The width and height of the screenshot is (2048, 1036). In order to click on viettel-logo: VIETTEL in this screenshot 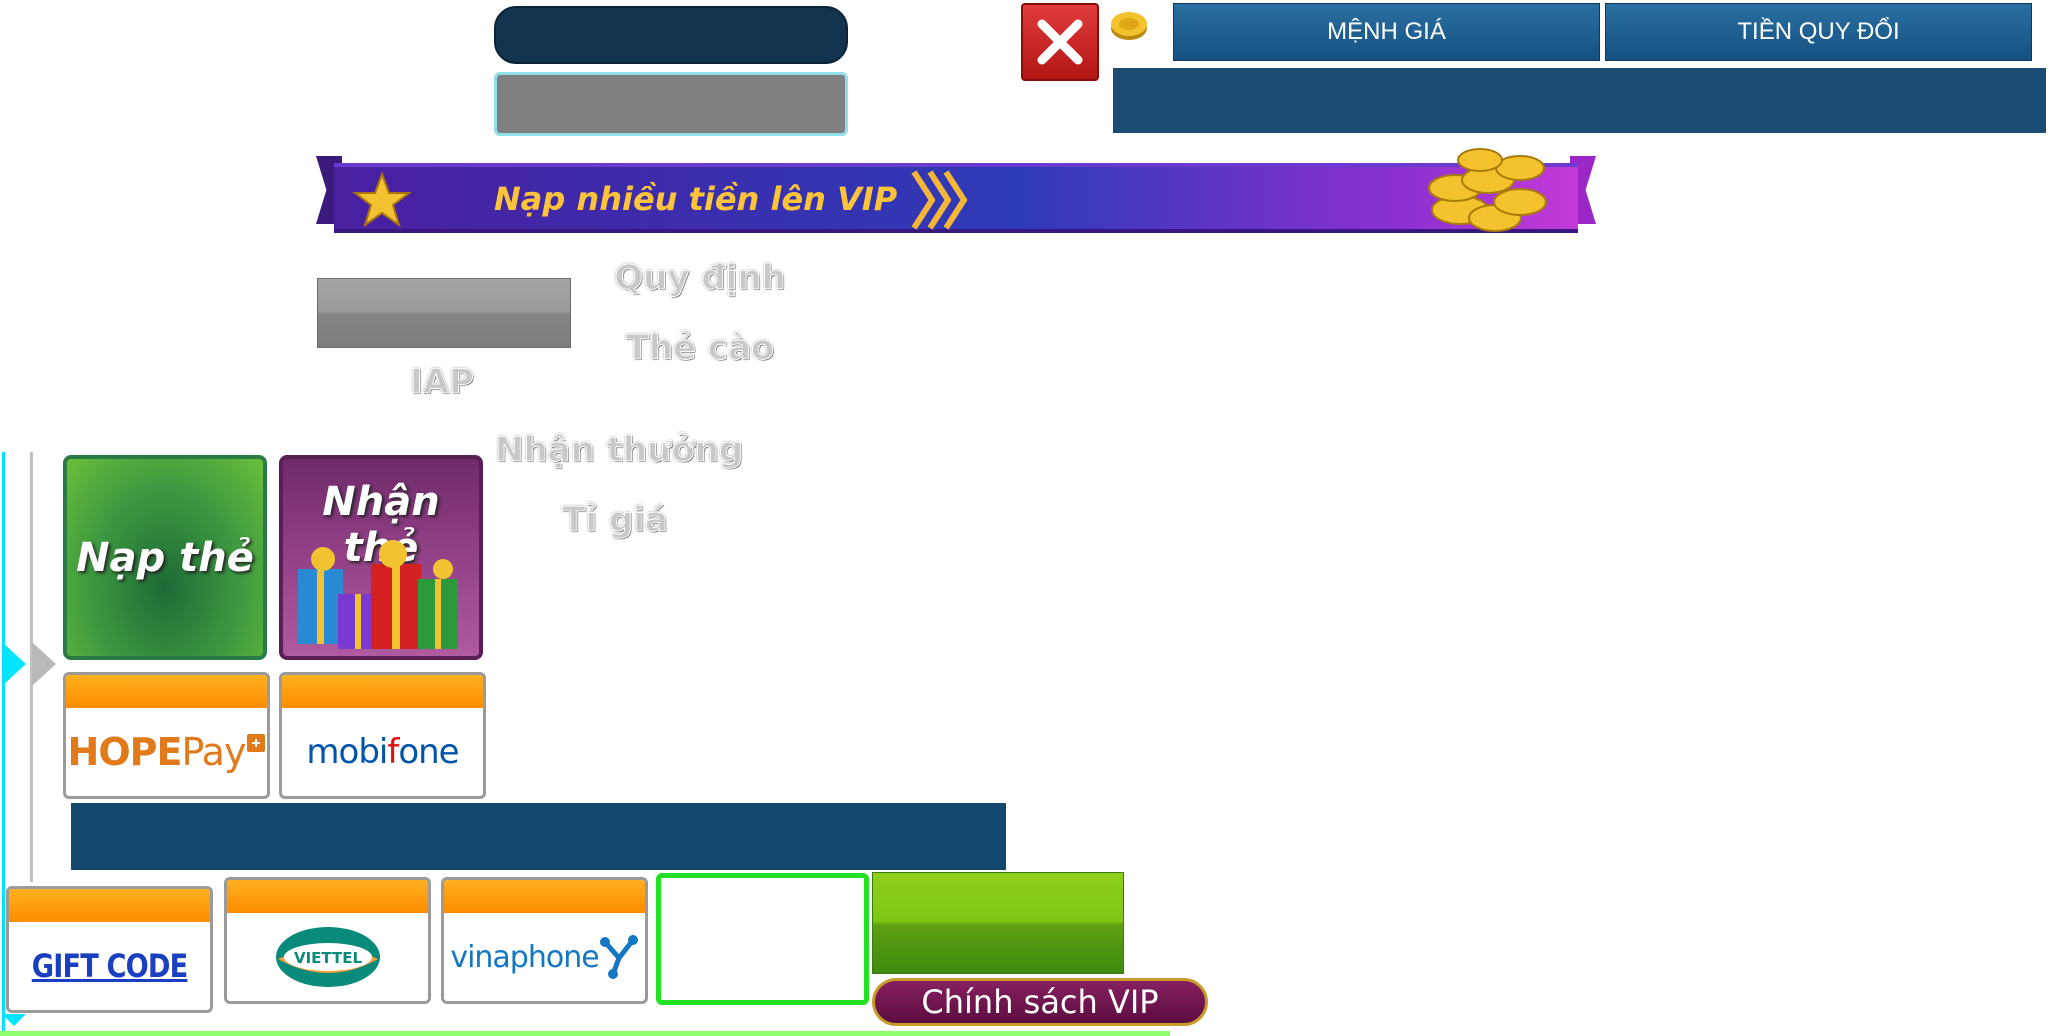, I will do `click(327, 957)`.